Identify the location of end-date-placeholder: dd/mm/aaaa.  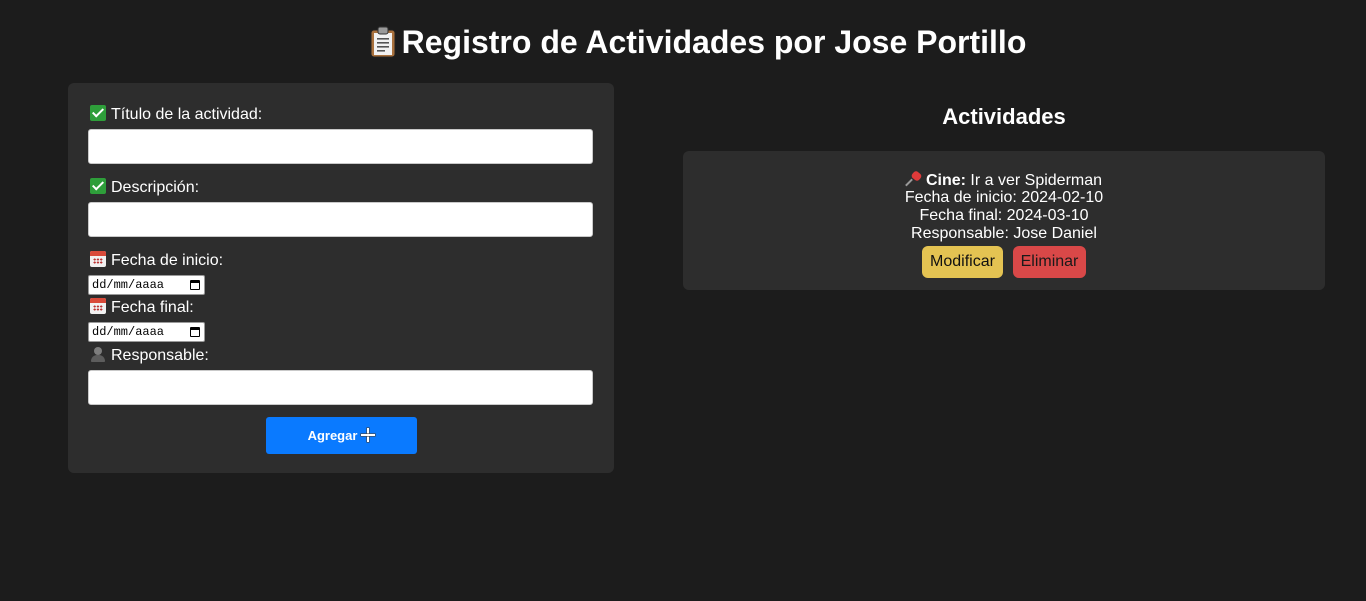
(128, 332).